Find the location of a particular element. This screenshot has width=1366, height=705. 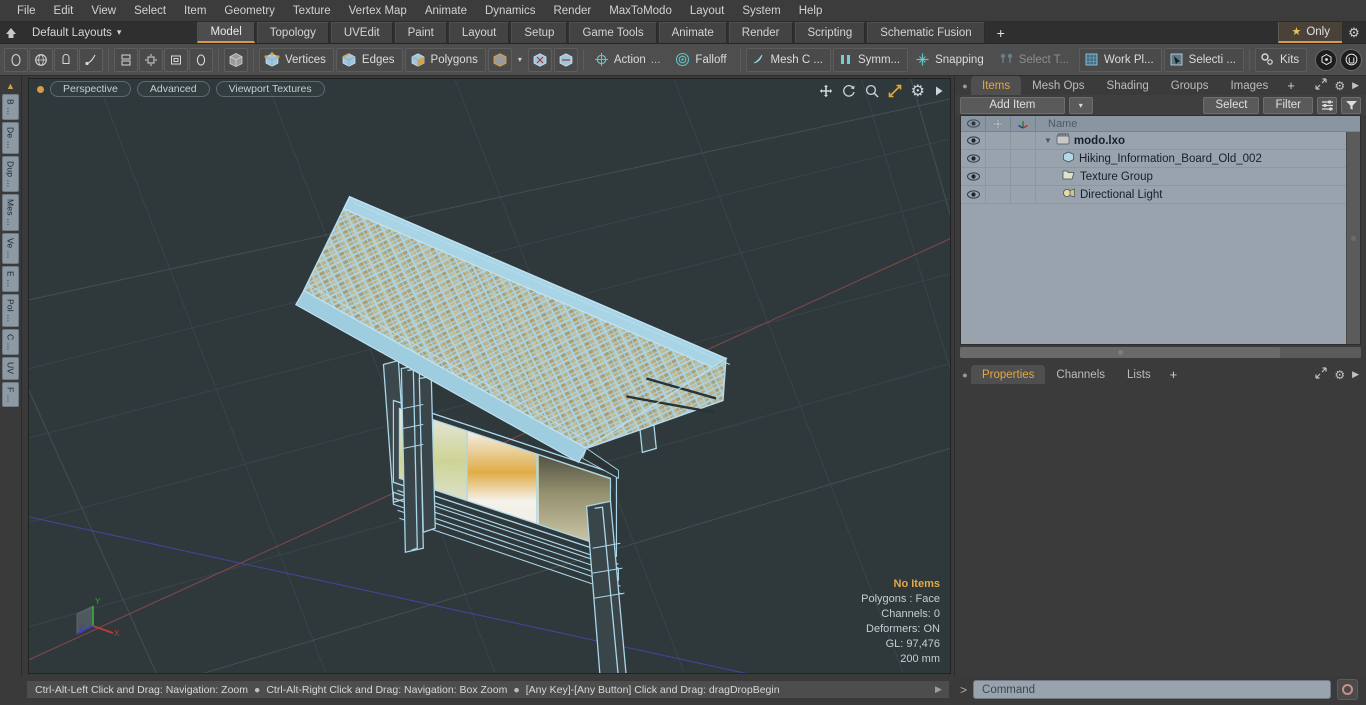

add-panel-tab-button: + is located at coordinates (1291, 85).